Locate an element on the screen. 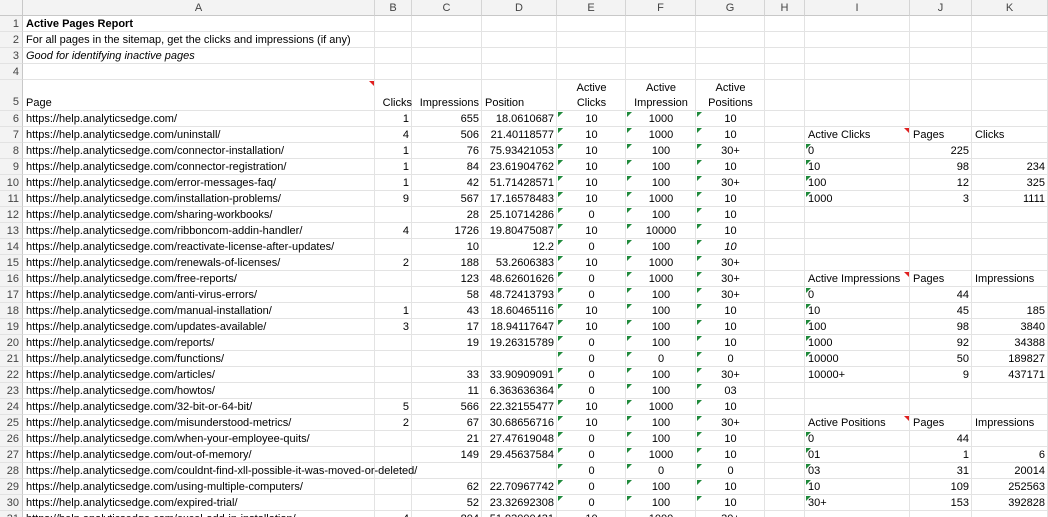 The height and width of the screenshot is (517, 1048). header-position: Position is located at coordinates (519, 103).